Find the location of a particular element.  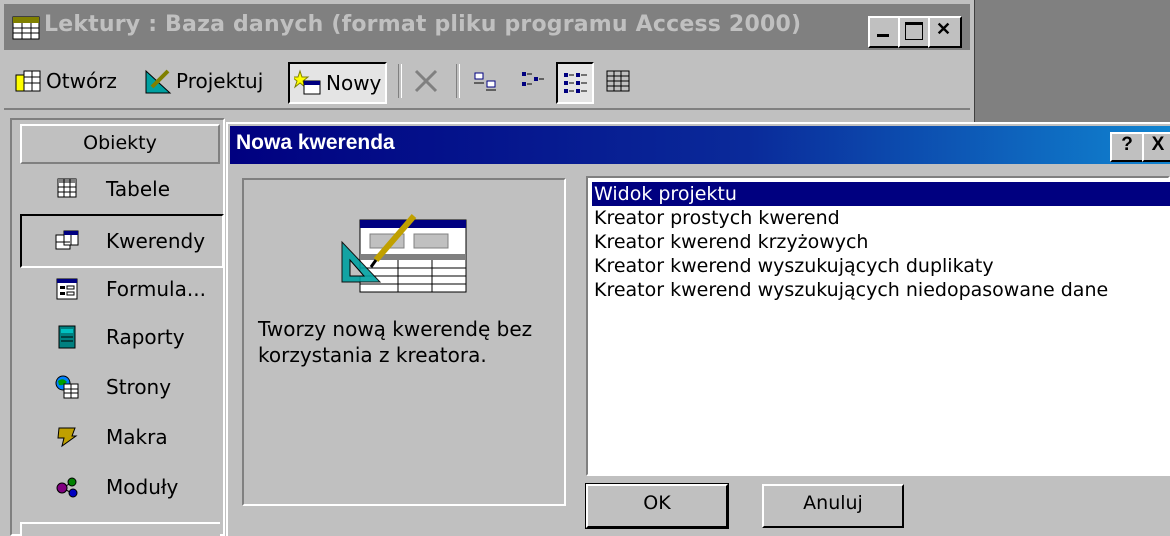

help-button: ? is located at coordinates (1127, 147).